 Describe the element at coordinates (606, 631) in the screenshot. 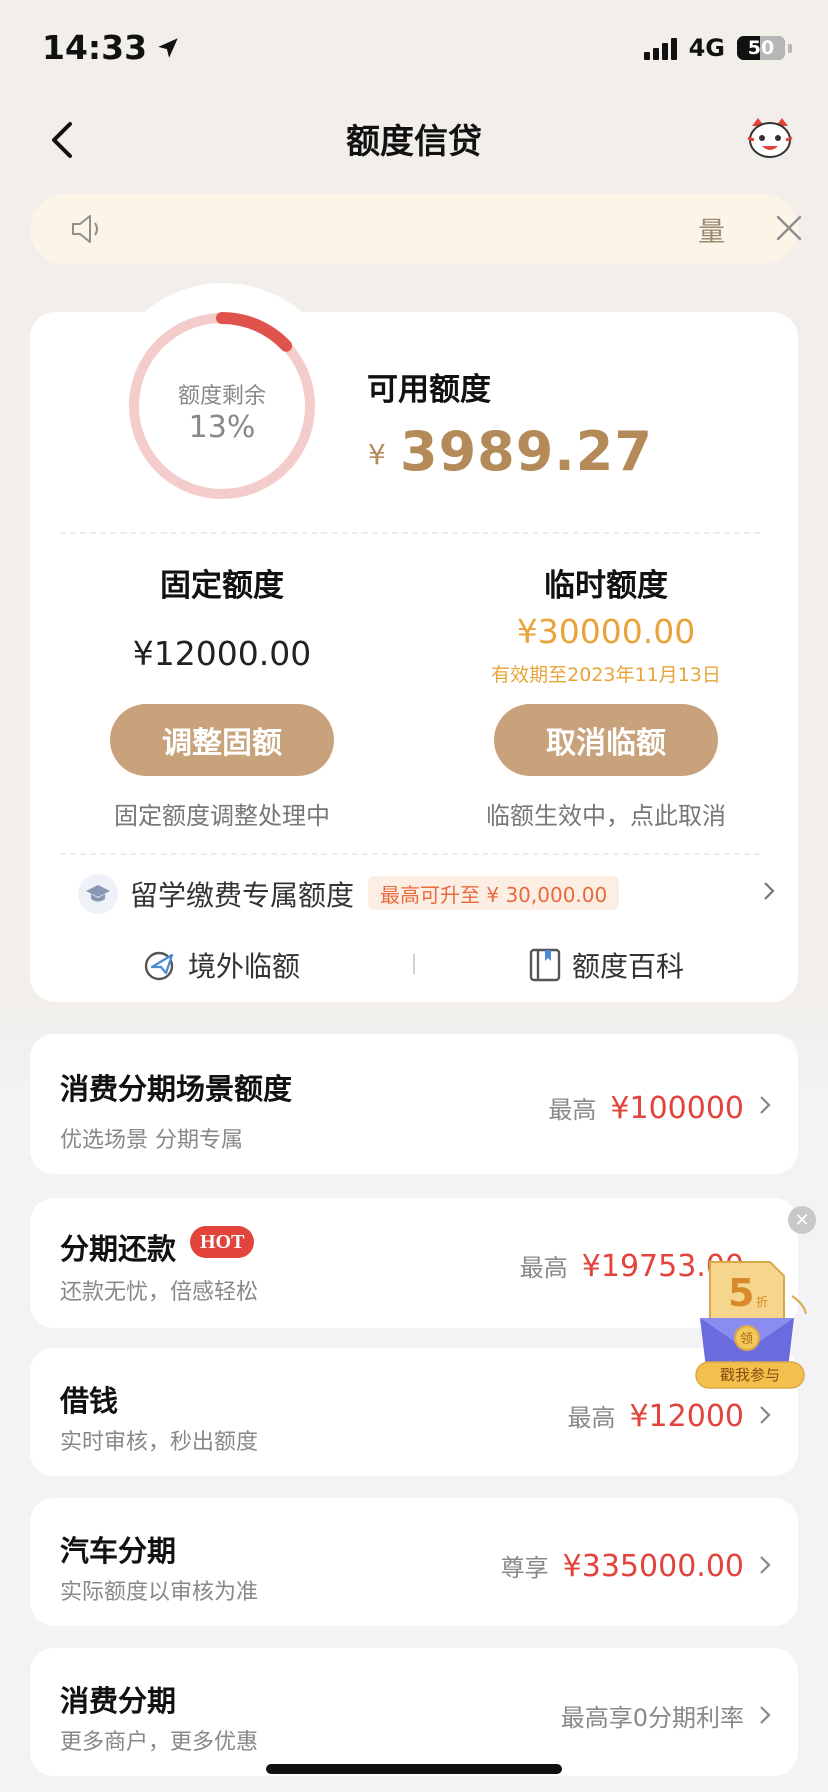

I see `temp-credit-amount: ¥30000.00` at that location.